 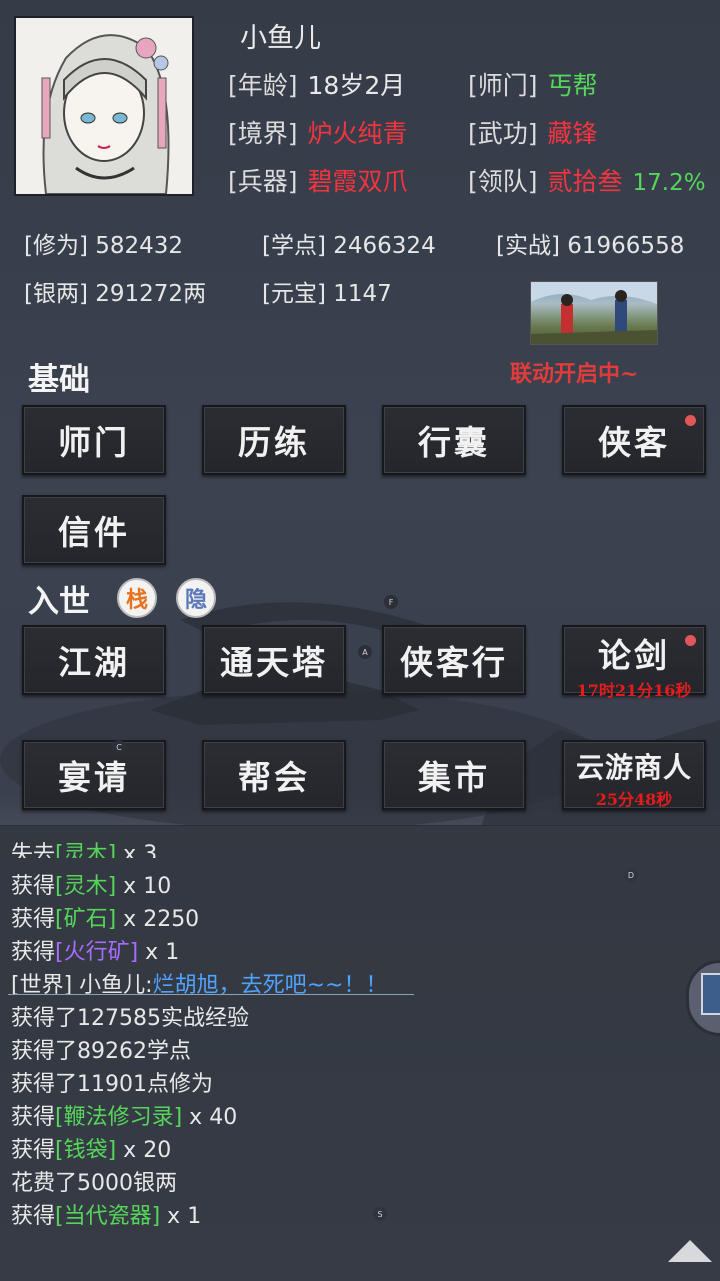 I want to click on jianghu-button-label: 江湖, so click(x=94, y=662).